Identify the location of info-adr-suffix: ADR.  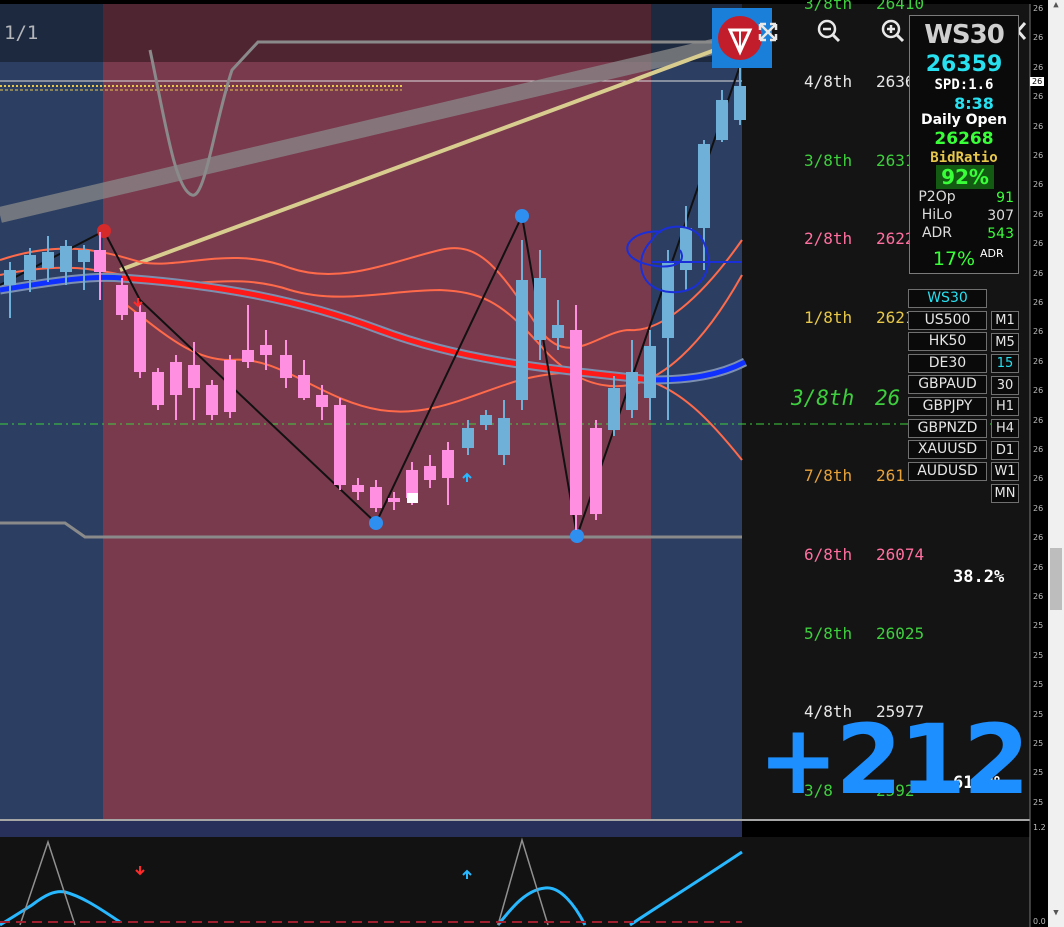
(992, 253).